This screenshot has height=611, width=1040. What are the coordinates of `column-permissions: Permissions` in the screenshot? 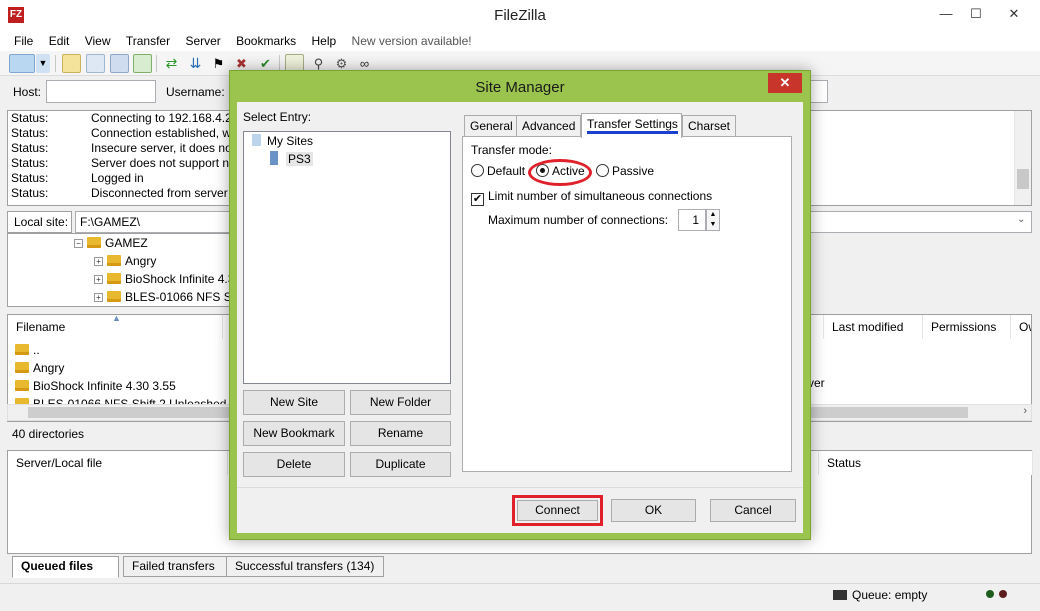 It's located at (967, 327).